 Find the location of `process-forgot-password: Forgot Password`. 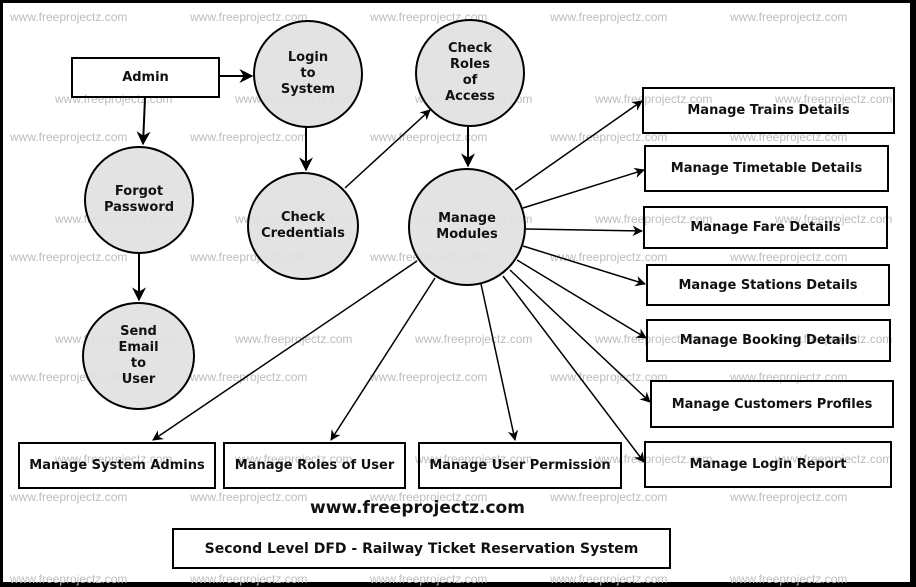

process-forgot-password: Forgot Password is located at coordinates (139, 200).